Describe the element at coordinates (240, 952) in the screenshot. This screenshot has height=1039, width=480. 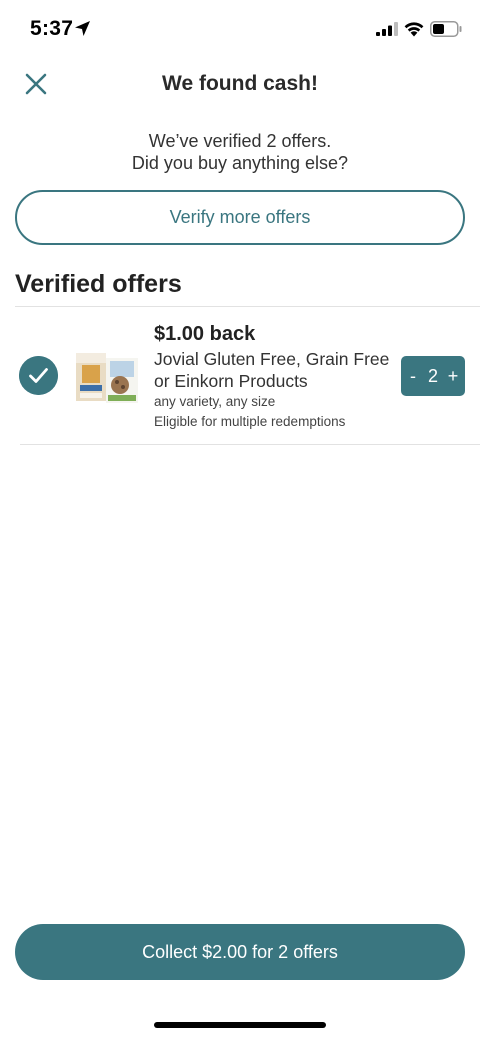
I see `collect-button: Collect $2.00 for 2 offers` at that location.